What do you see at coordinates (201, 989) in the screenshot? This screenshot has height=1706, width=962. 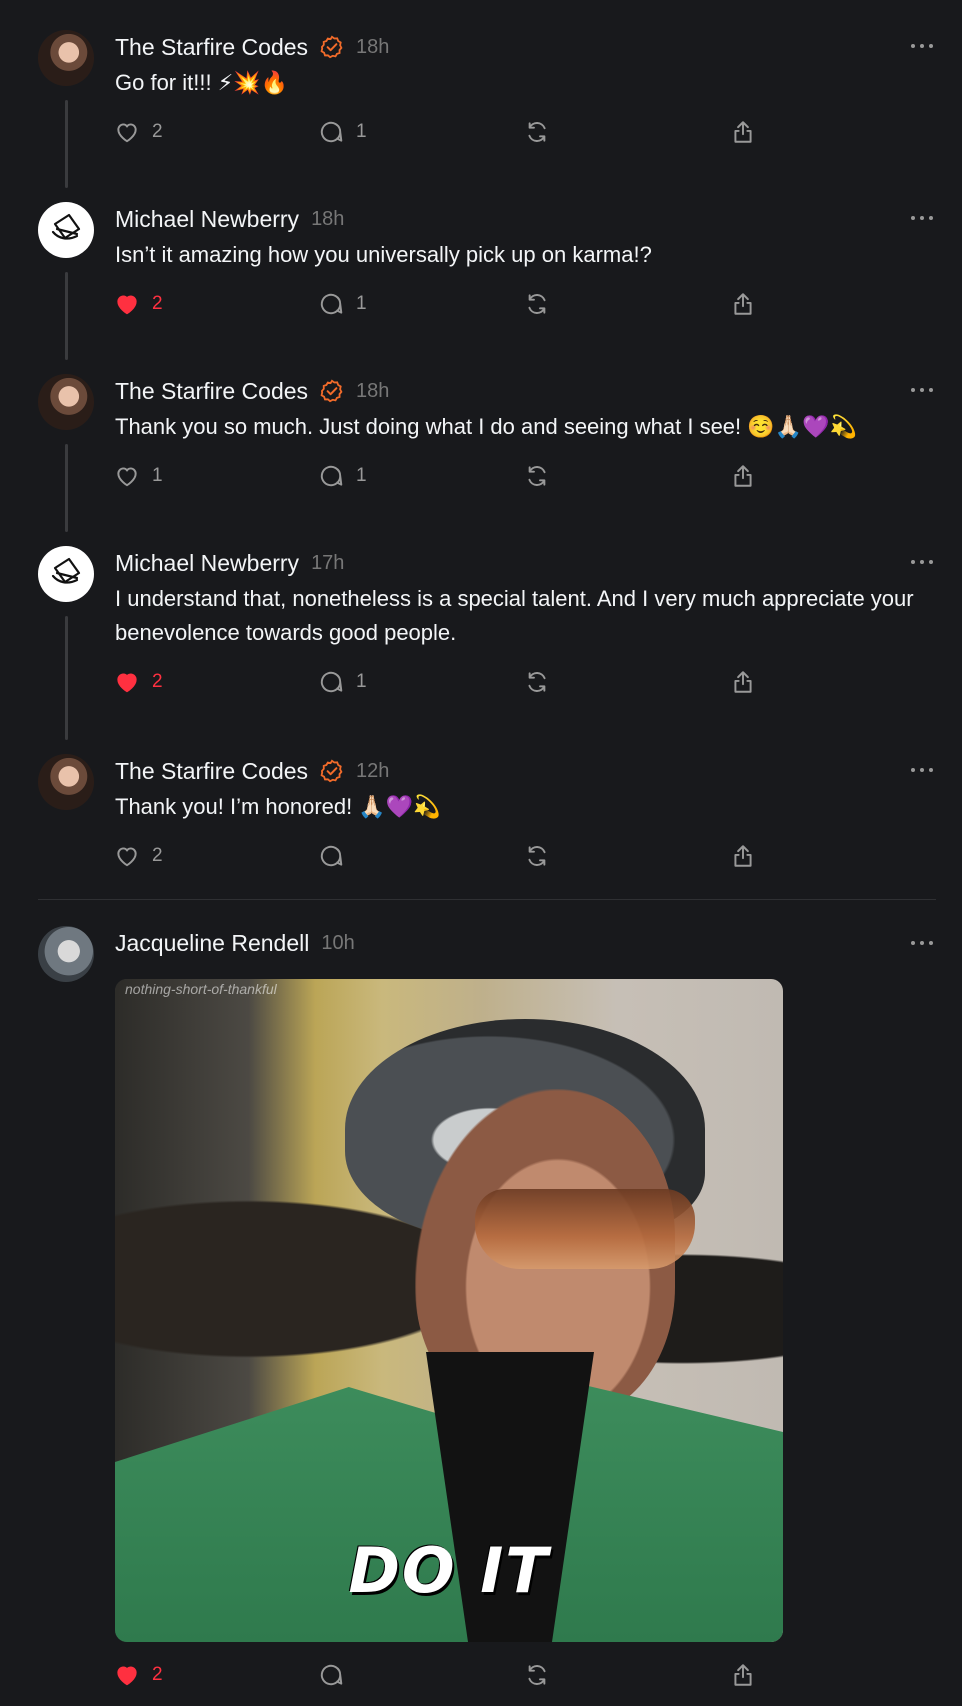 I see `gif-watermark: nothing-short-of-thankful` at bounding box center [201, 989].